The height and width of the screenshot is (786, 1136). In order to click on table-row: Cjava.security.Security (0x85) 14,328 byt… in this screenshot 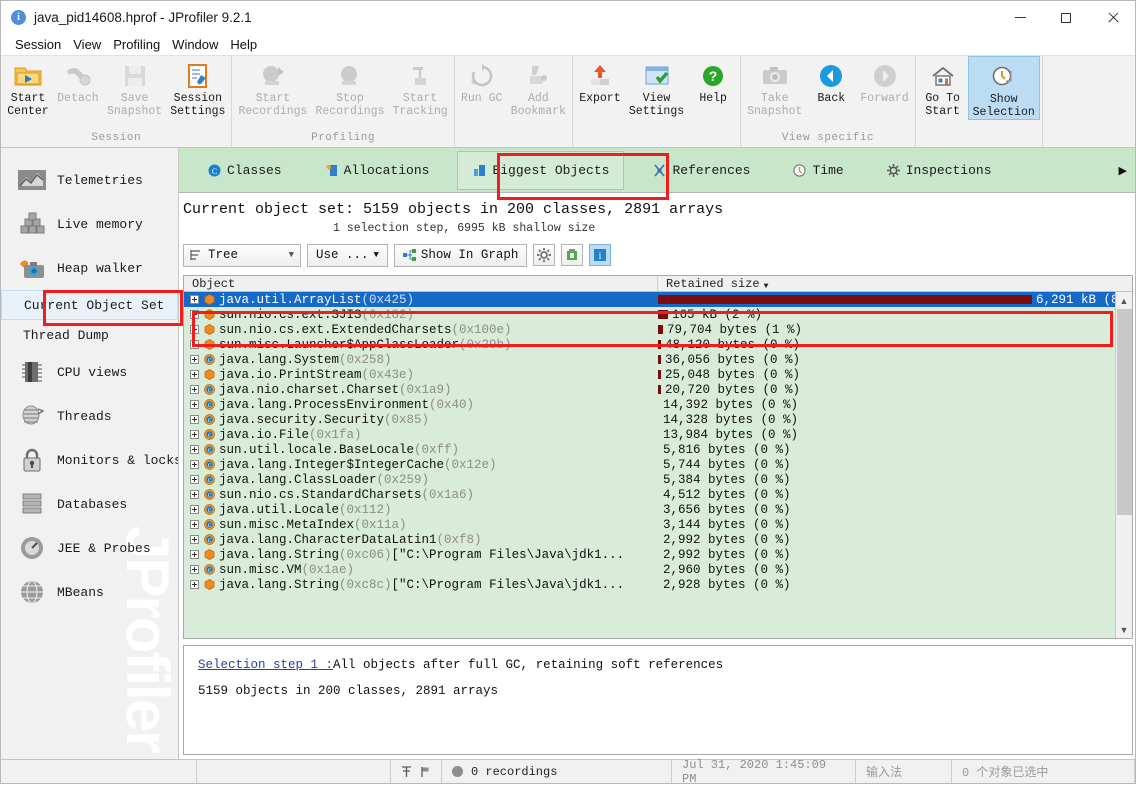, I will do `click(649, 419)`.